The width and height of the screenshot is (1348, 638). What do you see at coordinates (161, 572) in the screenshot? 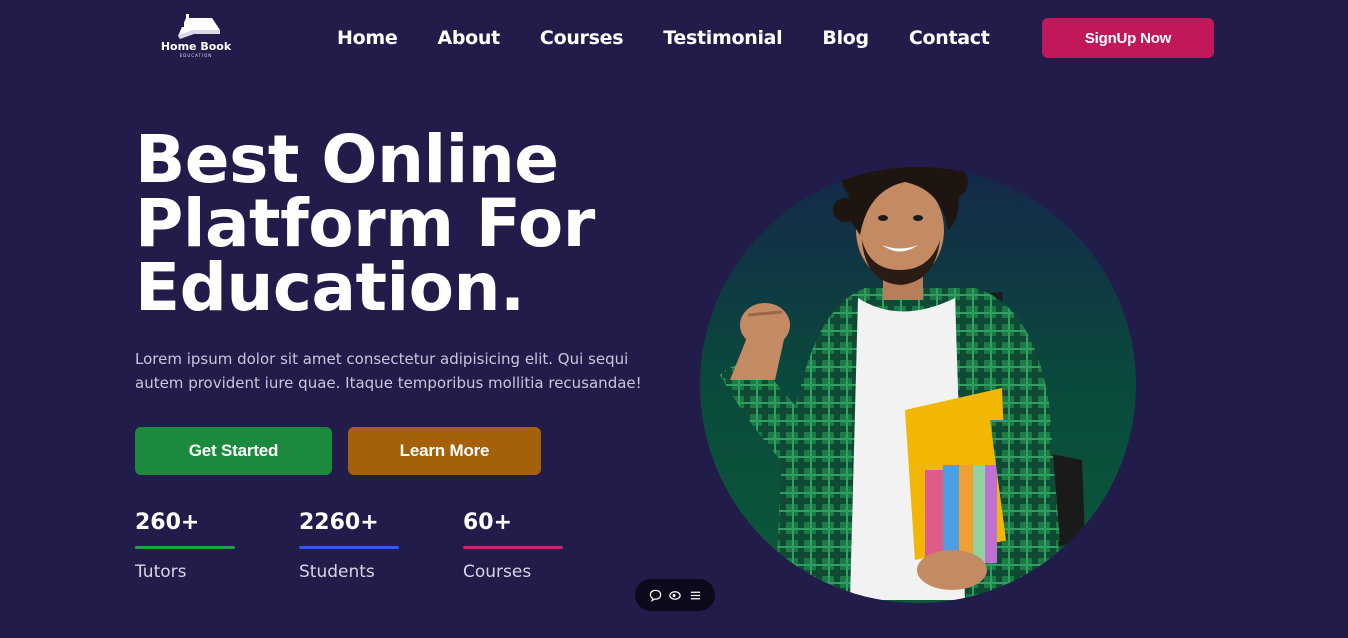
I see `stat-label: Tutors` at bounding box center [161, 572].